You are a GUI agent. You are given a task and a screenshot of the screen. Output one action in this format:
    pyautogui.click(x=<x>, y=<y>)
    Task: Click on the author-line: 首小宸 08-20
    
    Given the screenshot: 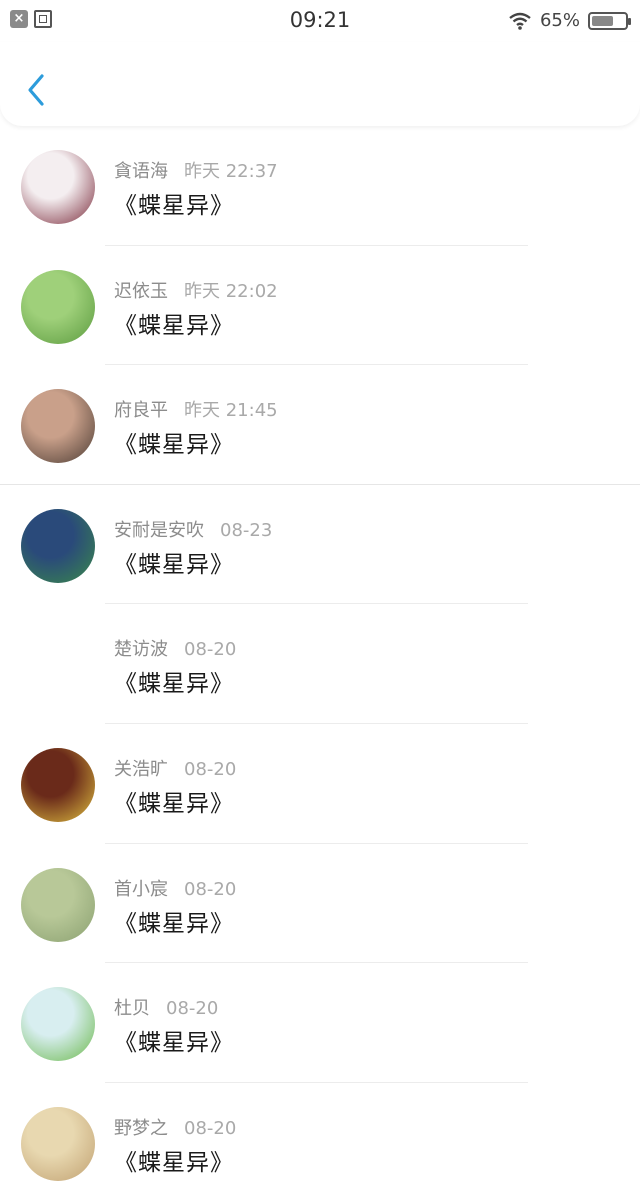 What is the action you would take?
    pyautogui.click(x=175, y=888)
    